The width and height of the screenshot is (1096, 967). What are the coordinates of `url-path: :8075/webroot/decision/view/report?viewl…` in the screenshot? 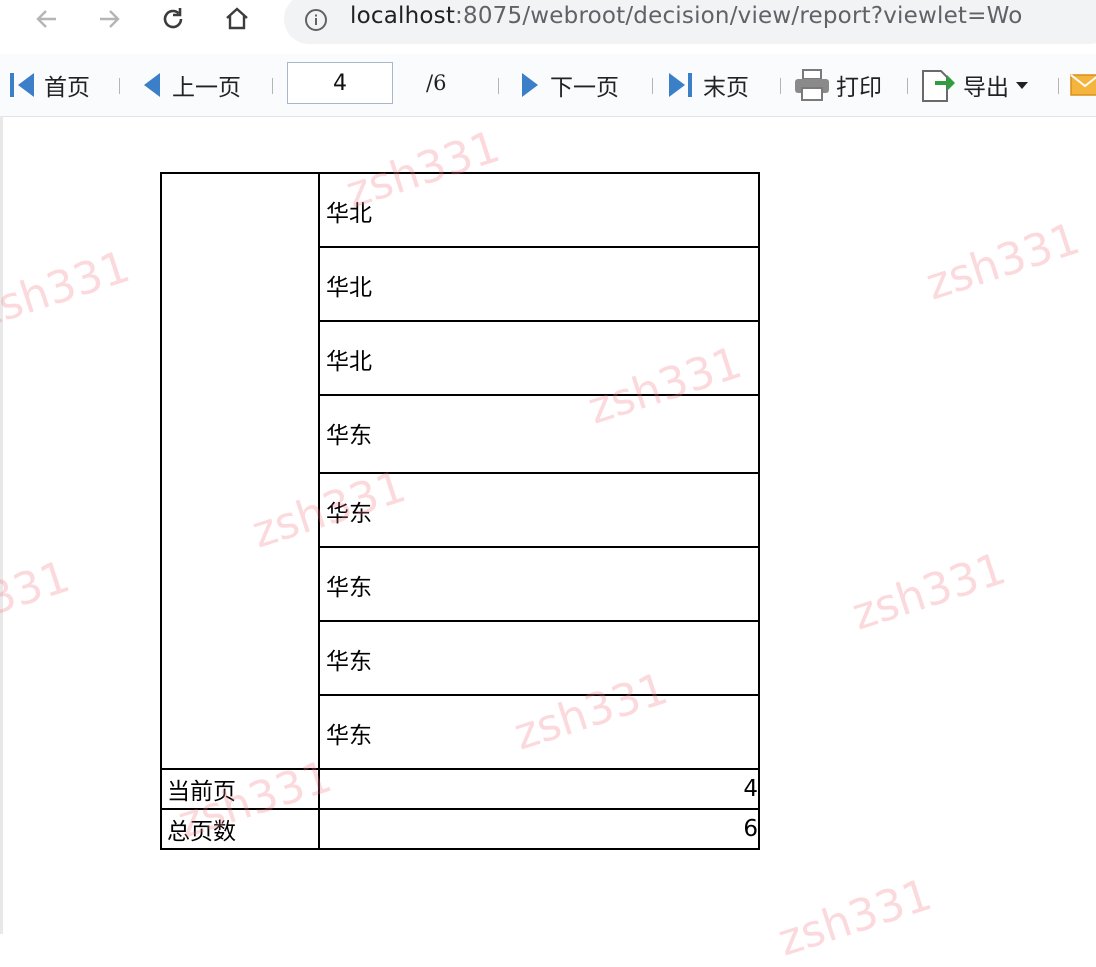 It's located at (739, 16).